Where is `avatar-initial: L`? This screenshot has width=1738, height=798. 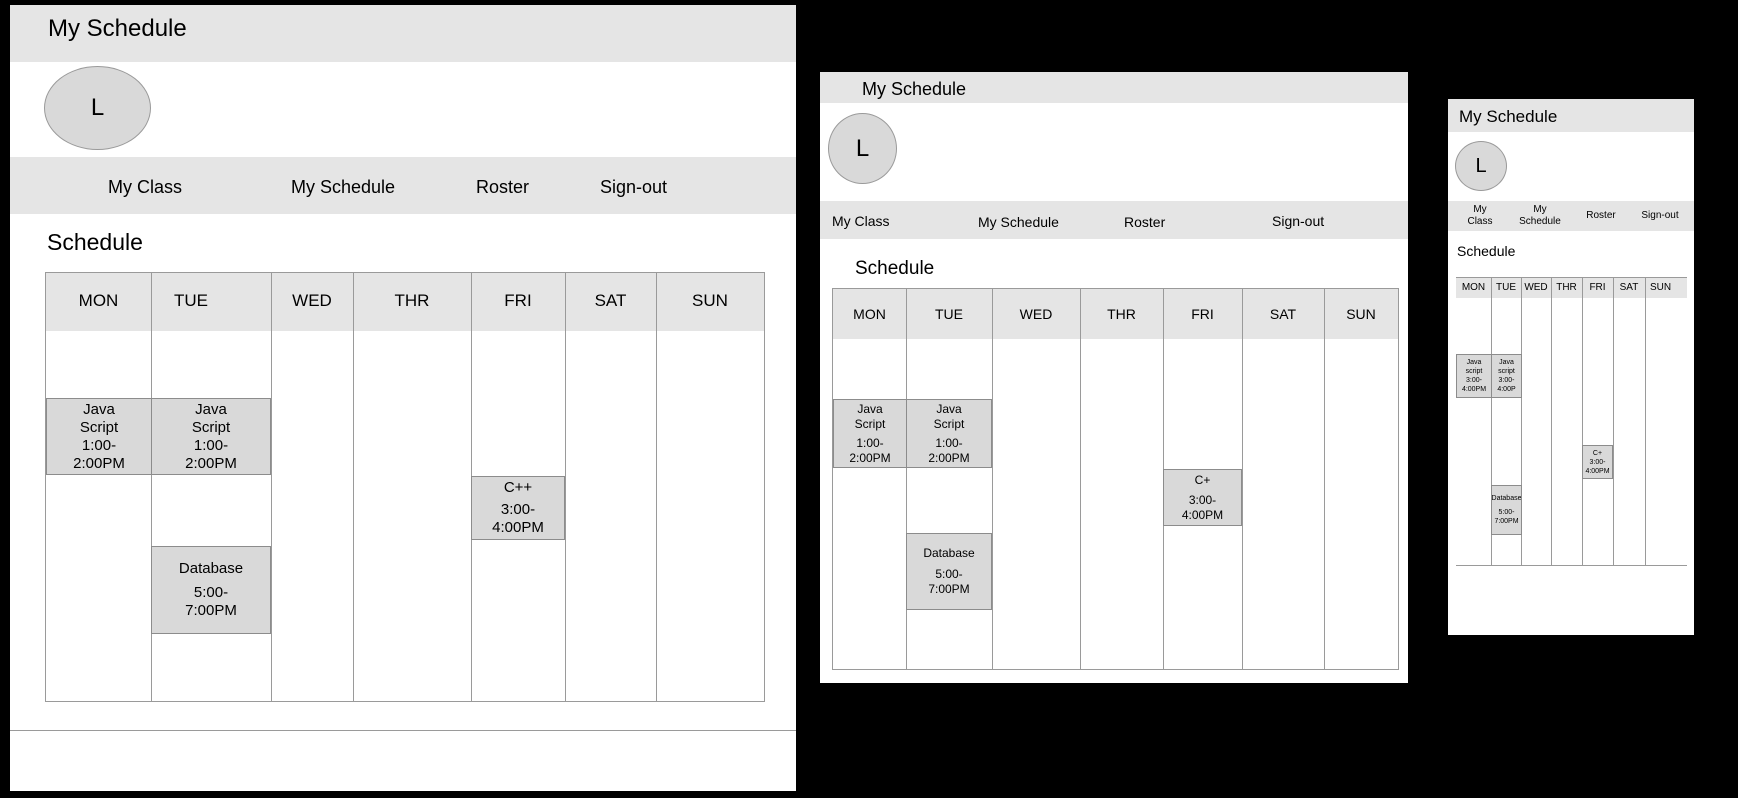 avatar-initial: L is located at coordinates (97, 107).